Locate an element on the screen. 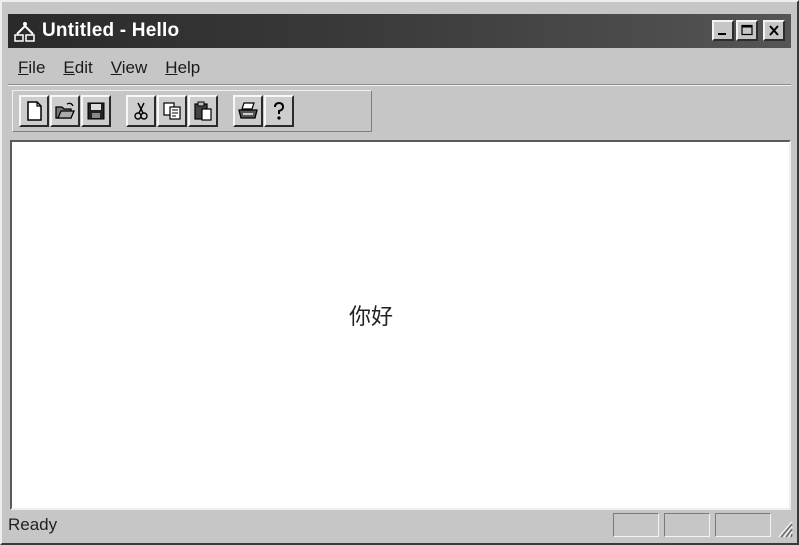  menu-edit: Edit is located at coordinates (77, 68).